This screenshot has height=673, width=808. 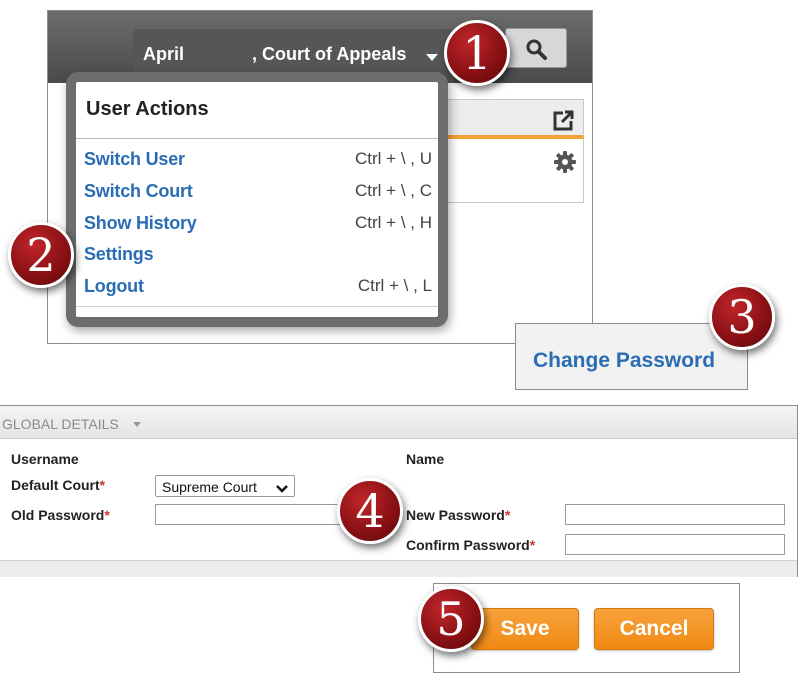 What do you see at coordinates (258, 254) in the screenshot?
I see `menu-item-settings: Settings` at bounding box center [258, 254].